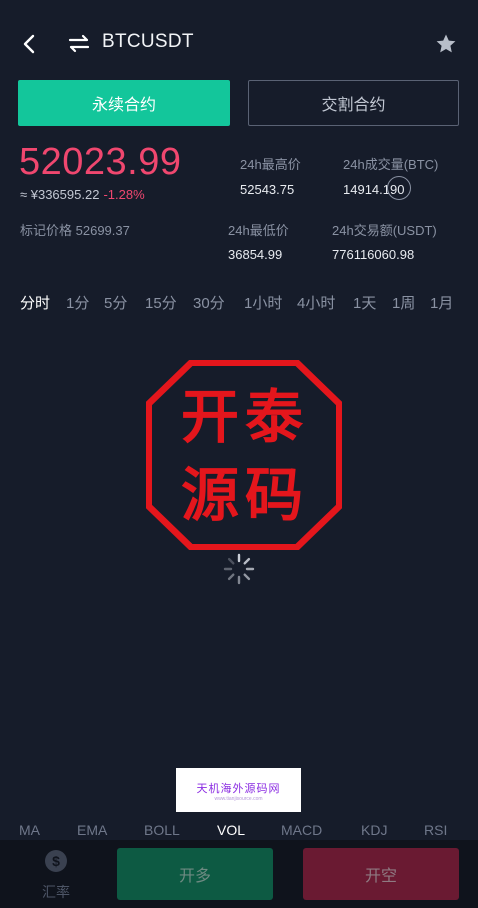 Image resolution: width=478 pixels, height=908 pixels. I want to click on indicator-kdj: KDJ, so click(374, 830).